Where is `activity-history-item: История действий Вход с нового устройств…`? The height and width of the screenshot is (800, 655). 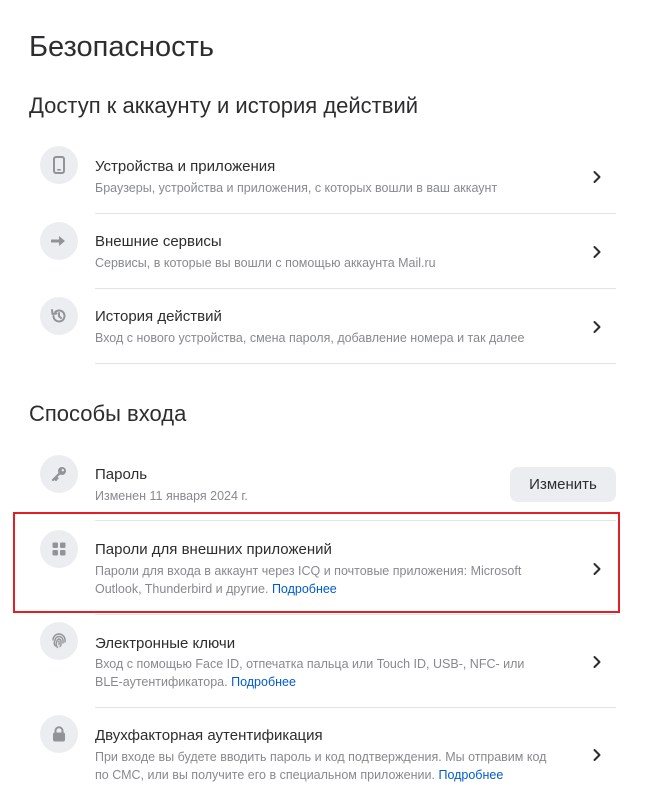
activity-history-item: История действий Вход с нового устройств… is located at coordinates (322, 325).